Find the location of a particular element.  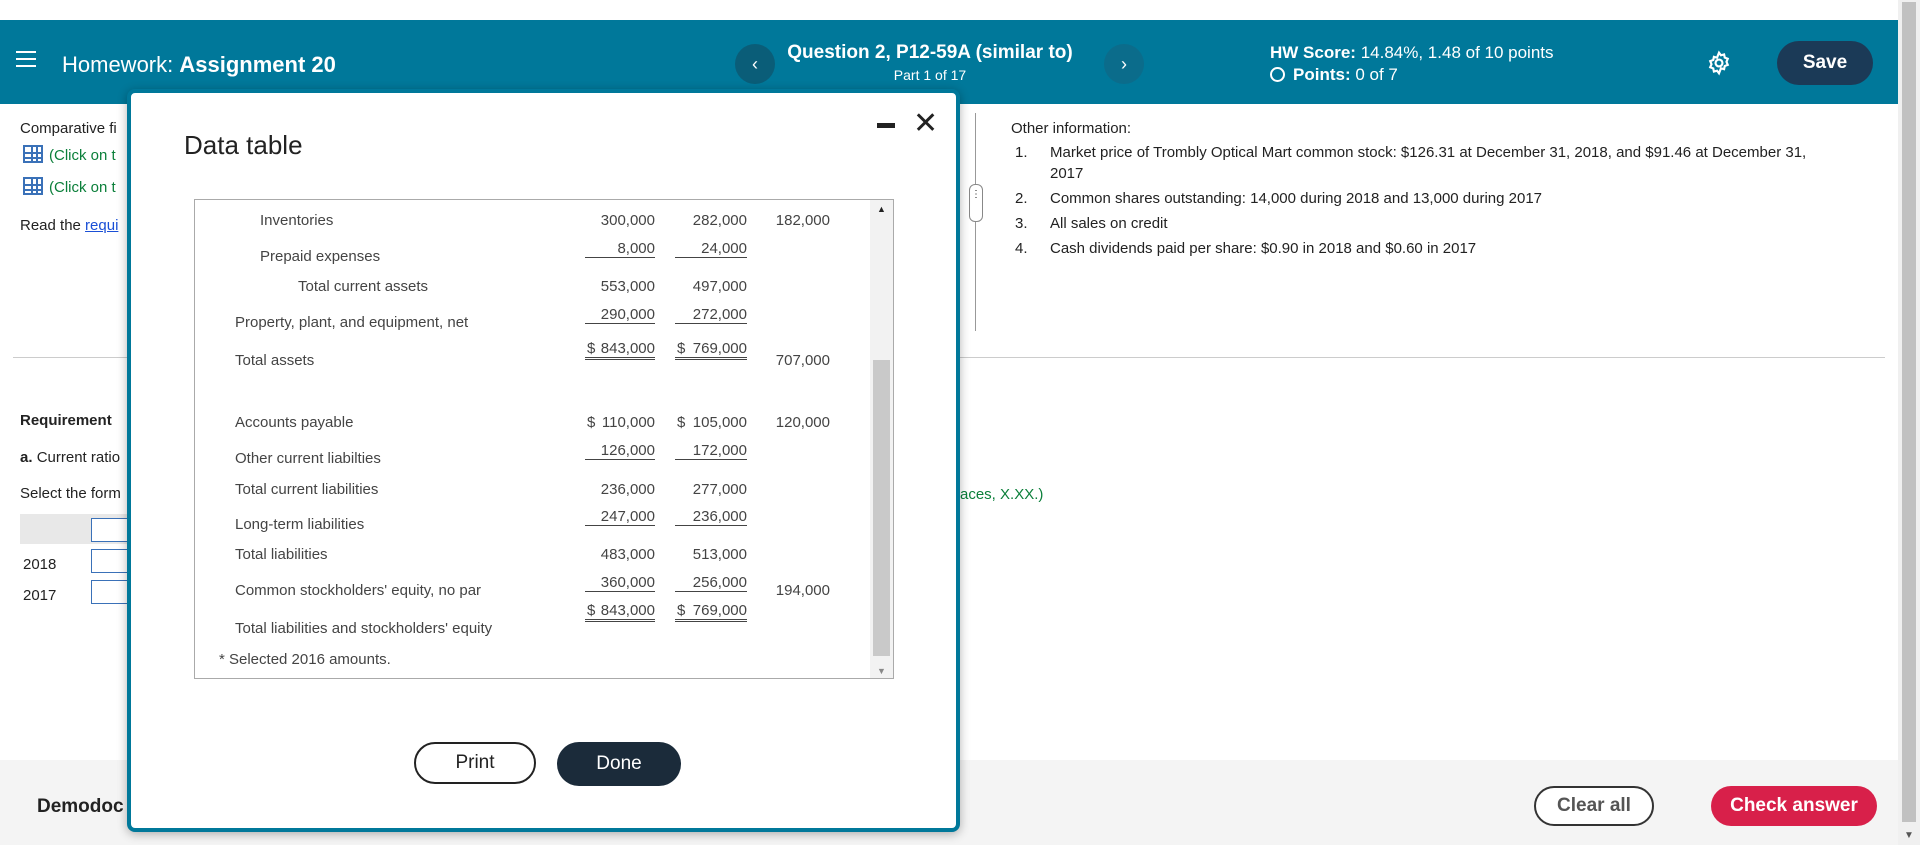

homework-label: Homework: is located at coordinates (118, 64).